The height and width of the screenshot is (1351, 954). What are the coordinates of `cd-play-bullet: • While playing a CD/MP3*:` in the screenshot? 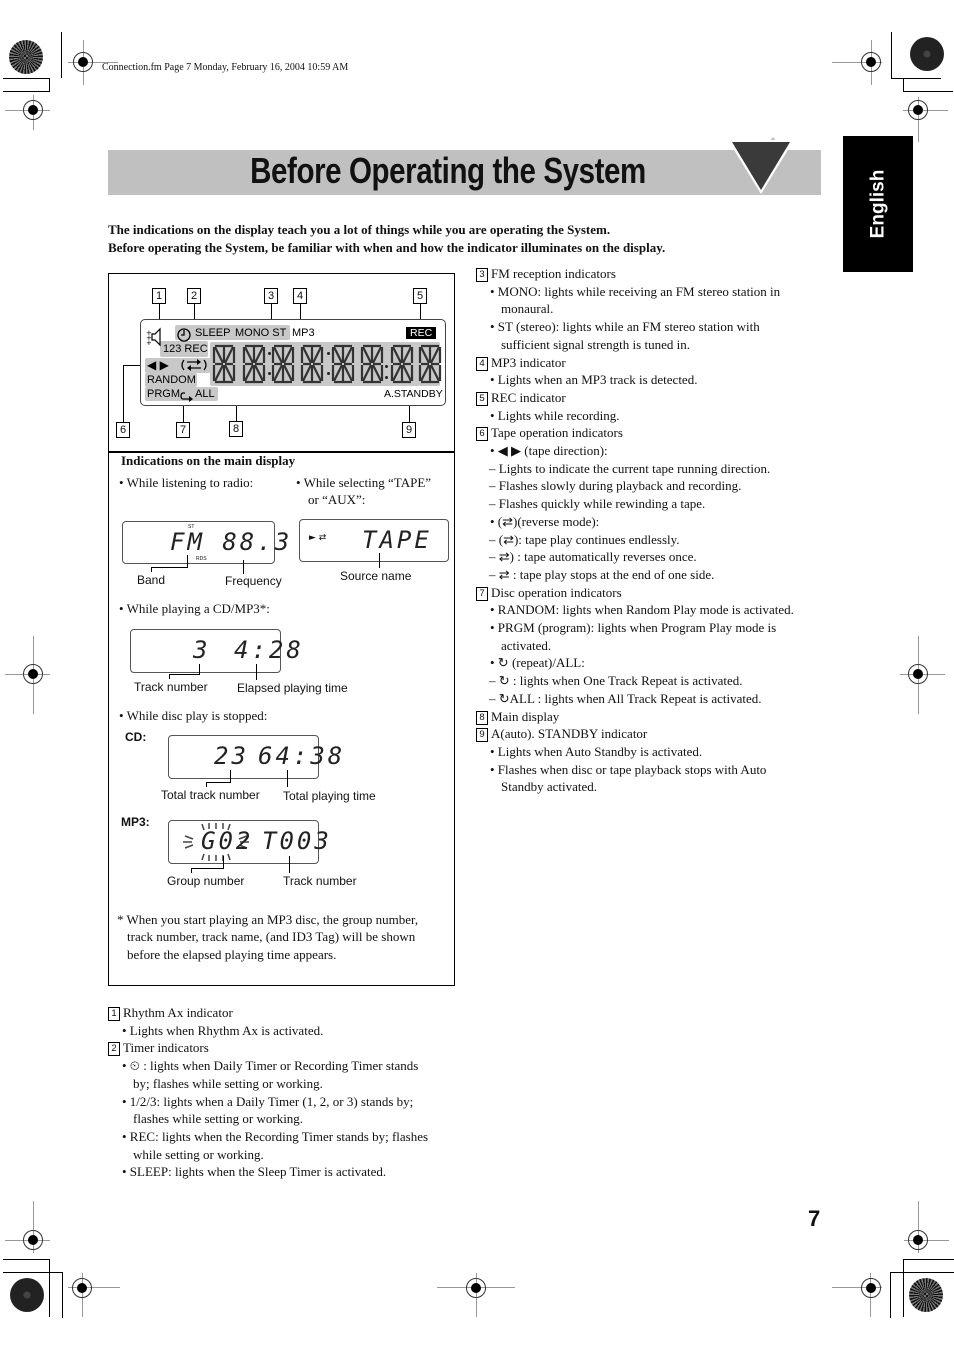 It's located at (194, 608).